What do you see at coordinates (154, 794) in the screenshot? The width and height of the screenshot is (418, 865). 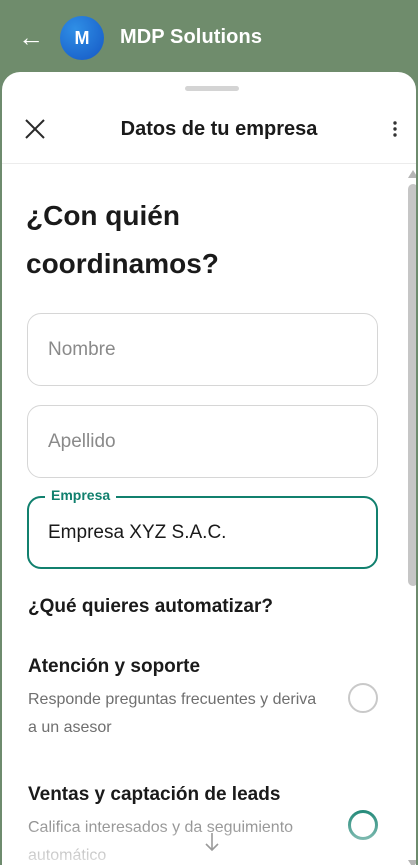 I see `option-title: Ventas y captación de leads` at bounding box center [154, 794].